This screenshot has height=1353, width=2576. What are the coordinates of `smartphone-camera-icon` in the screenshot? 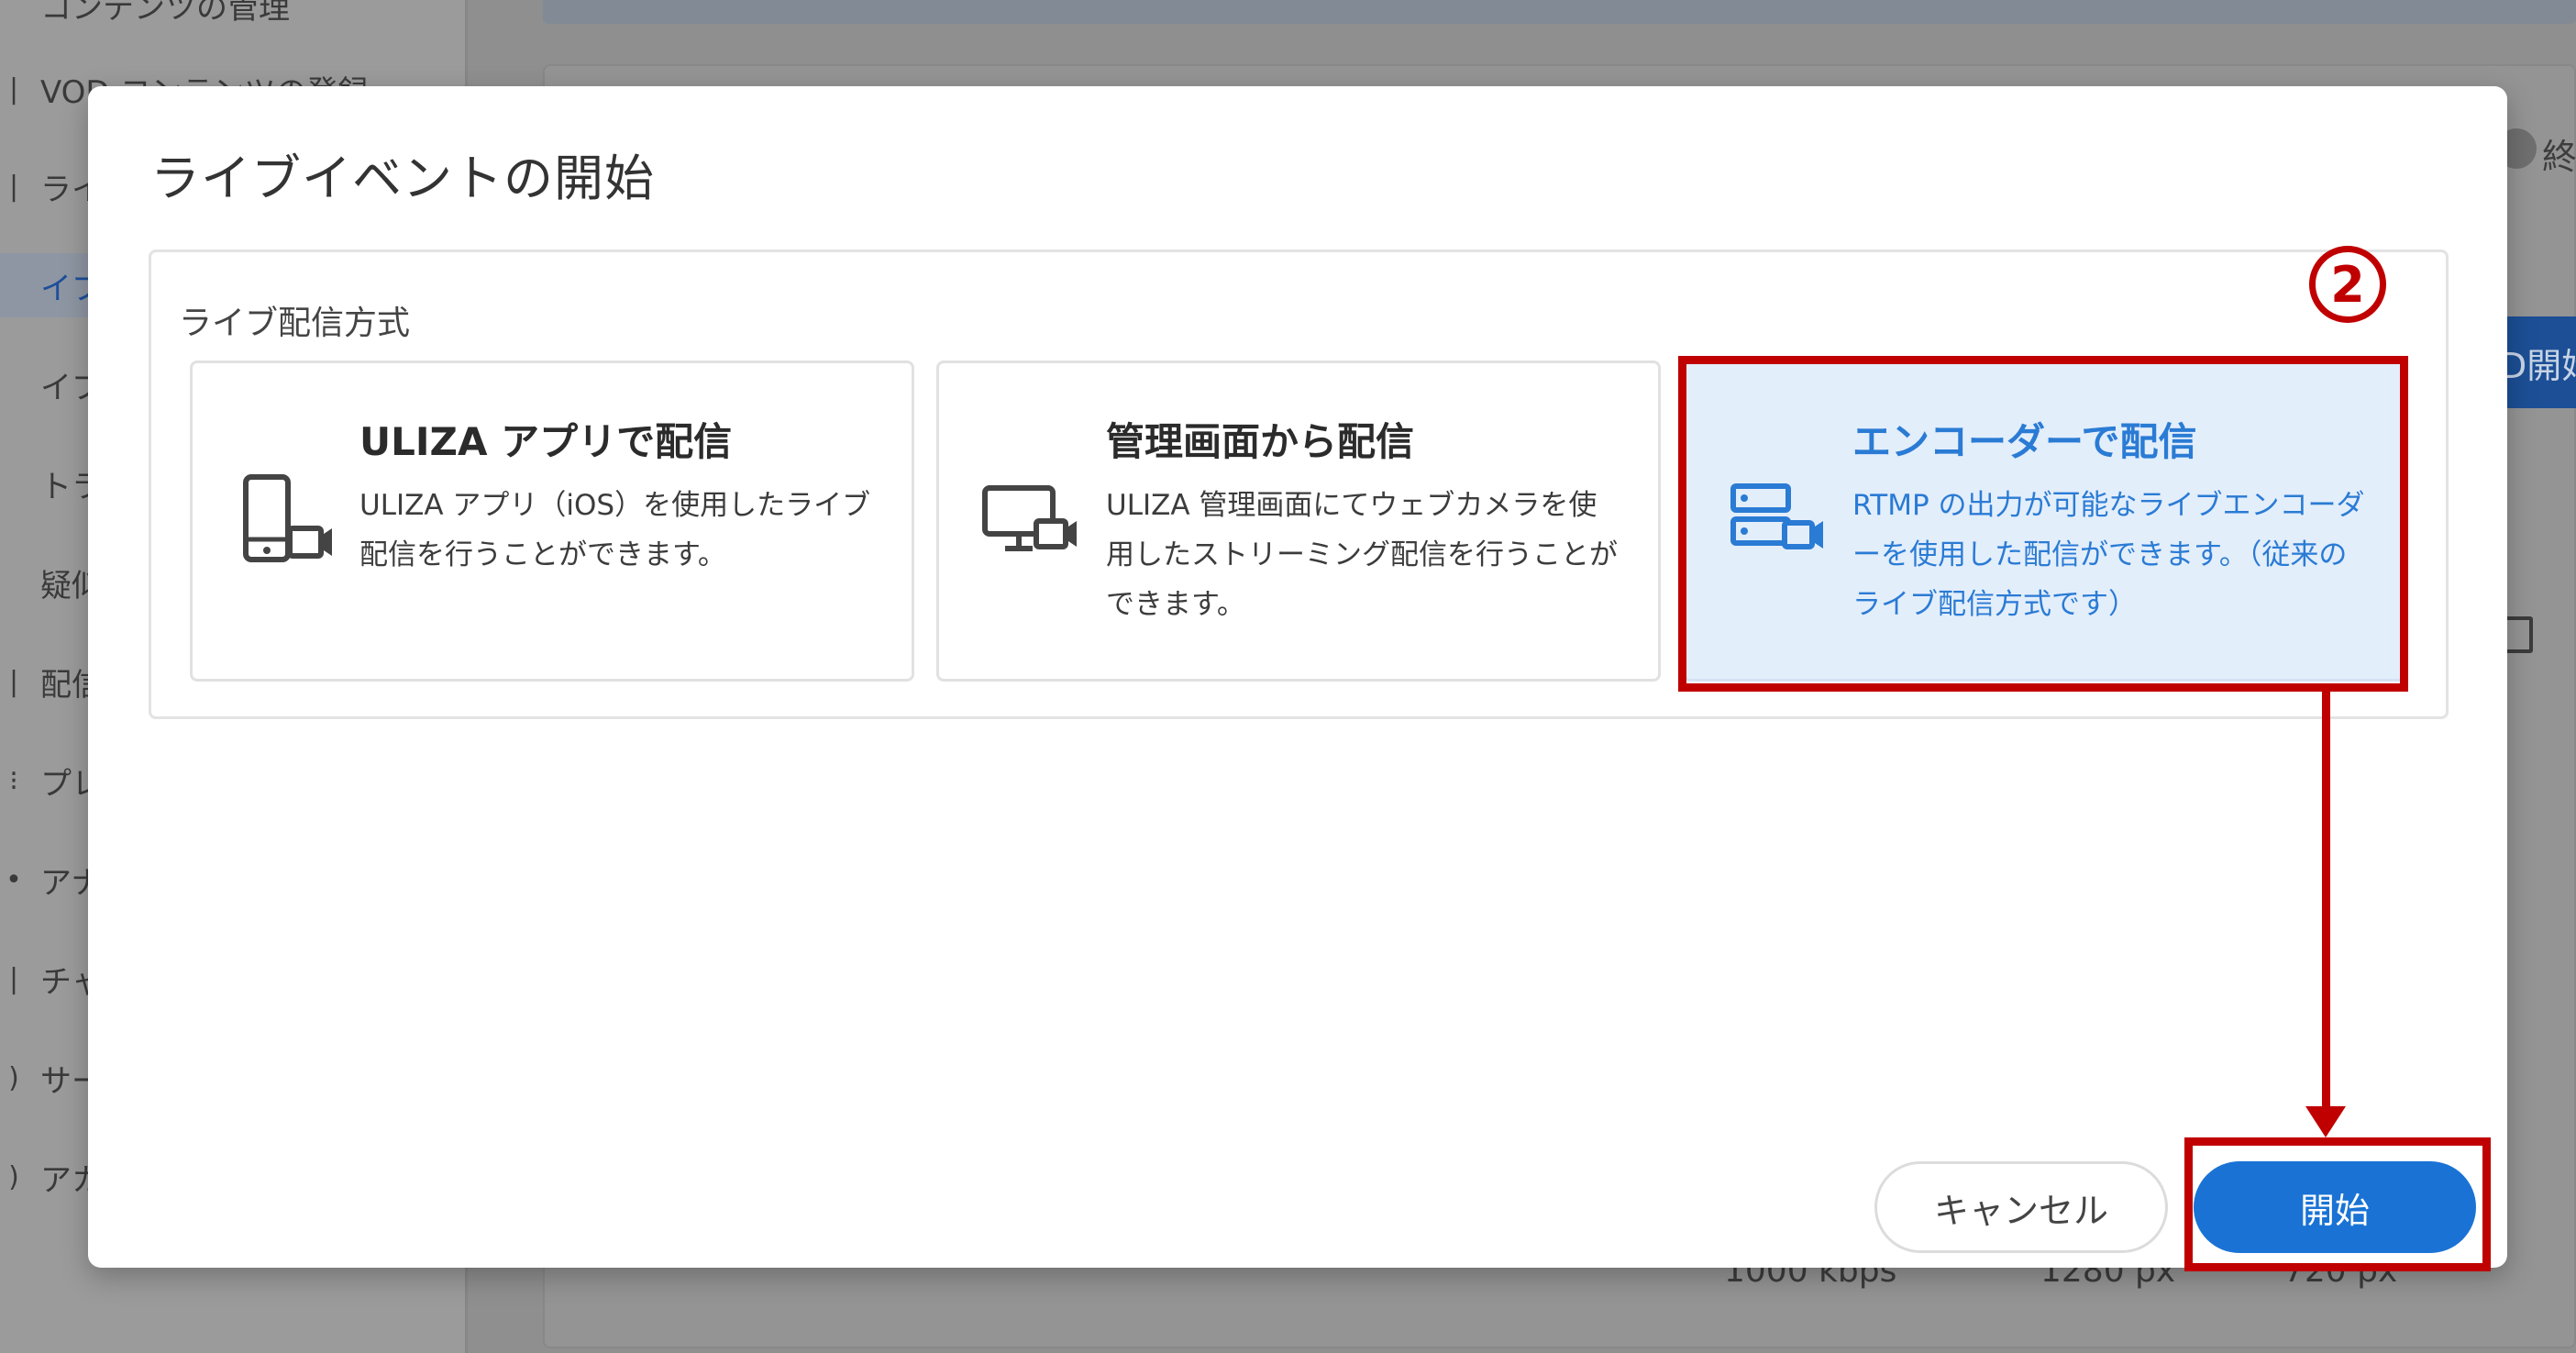 It's located at (283, 521).